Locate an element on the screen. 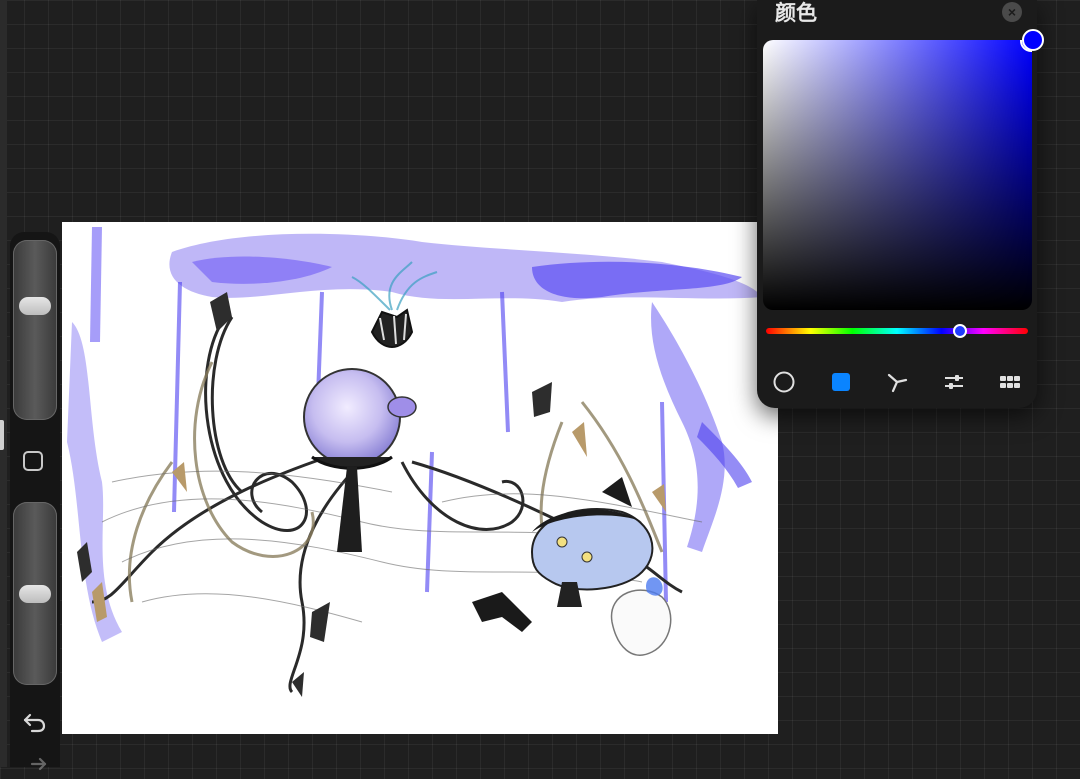 Image resolution: width=1080 pixels, height=779 pixels. sidebar-handle is located at coordinates (2, 435).